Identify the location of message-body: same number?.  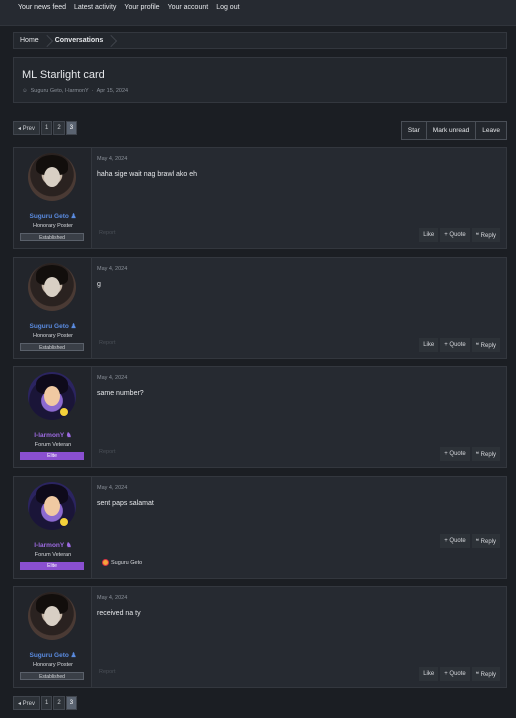
(120, 393).